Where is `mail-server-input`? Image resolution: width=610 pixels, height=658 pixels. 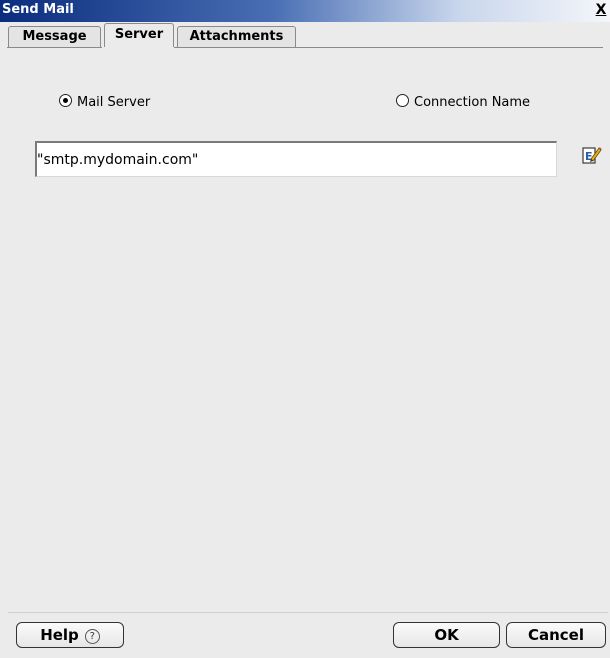
mail-server-input is located at coordinates (296, 160).